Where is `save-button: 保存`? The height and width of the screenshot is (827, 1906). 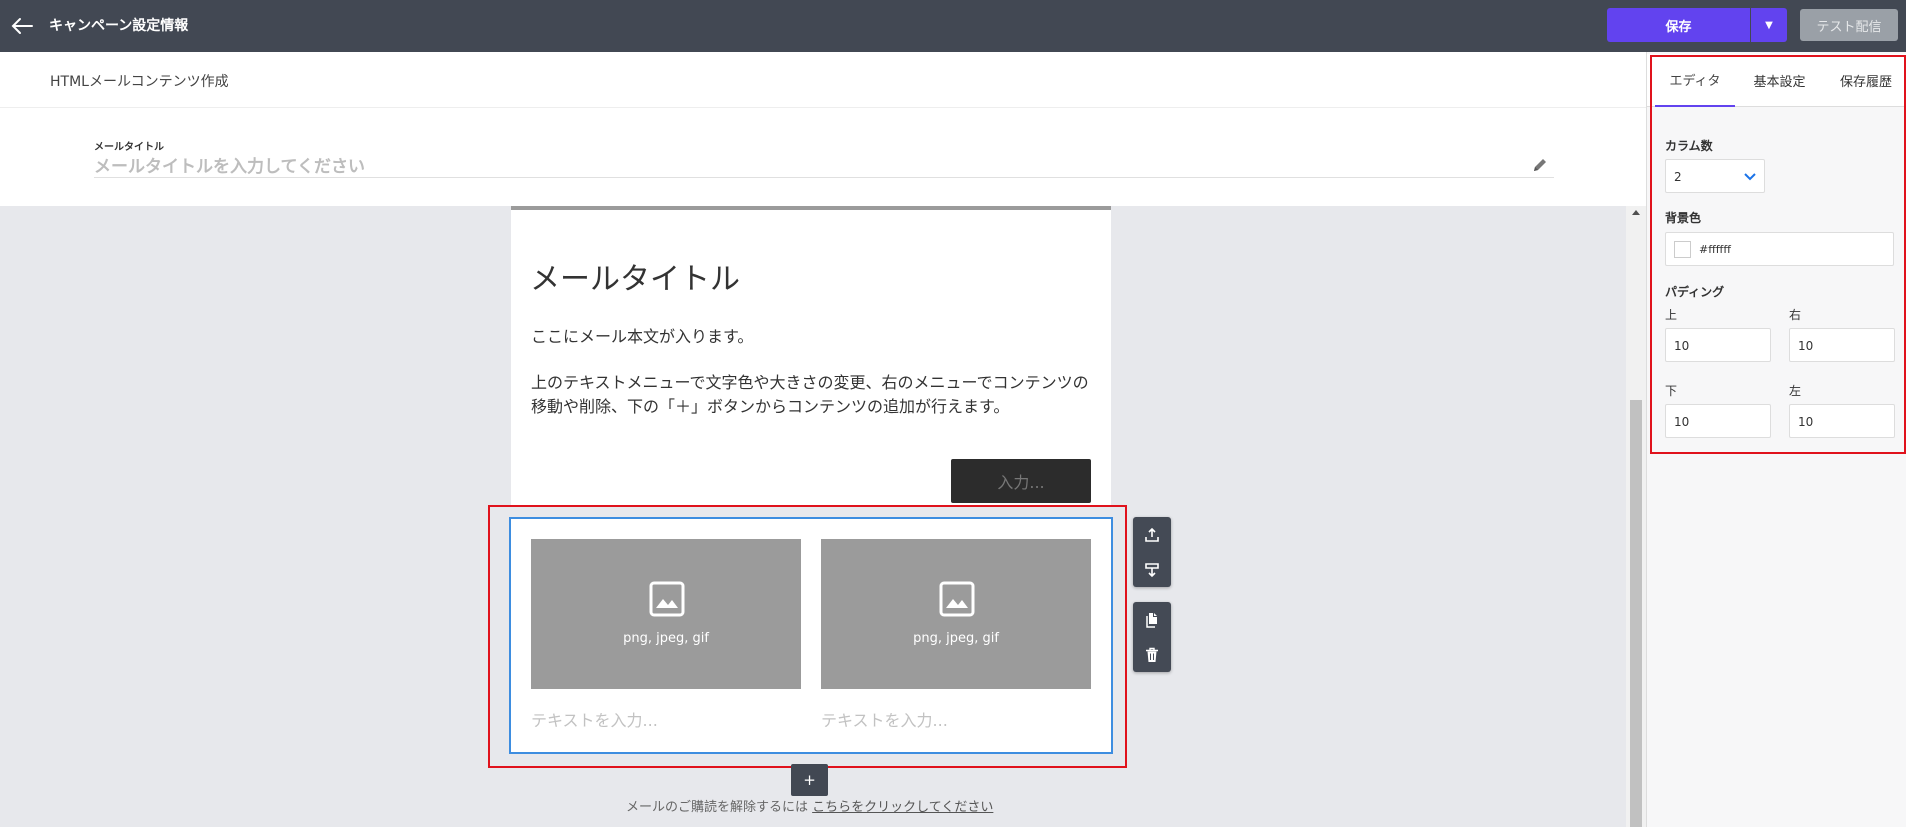 save-button: 保存 is located at coordinates (1678, 25).